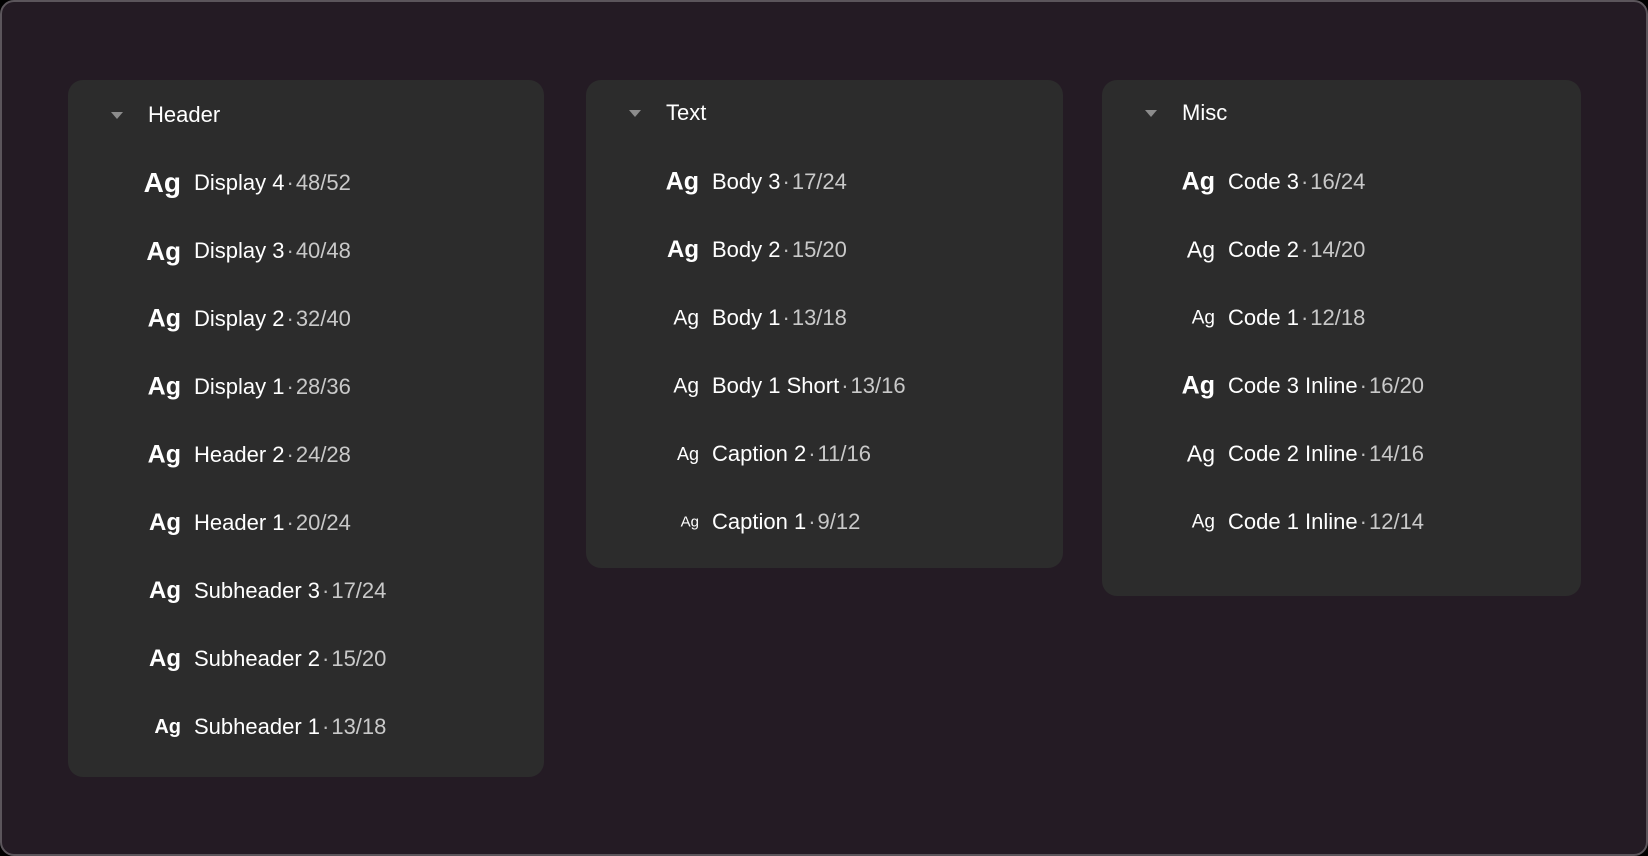 This screenshot has height=856, width=1648. I want to click on style-name: Code 2, so click(1263, 249).